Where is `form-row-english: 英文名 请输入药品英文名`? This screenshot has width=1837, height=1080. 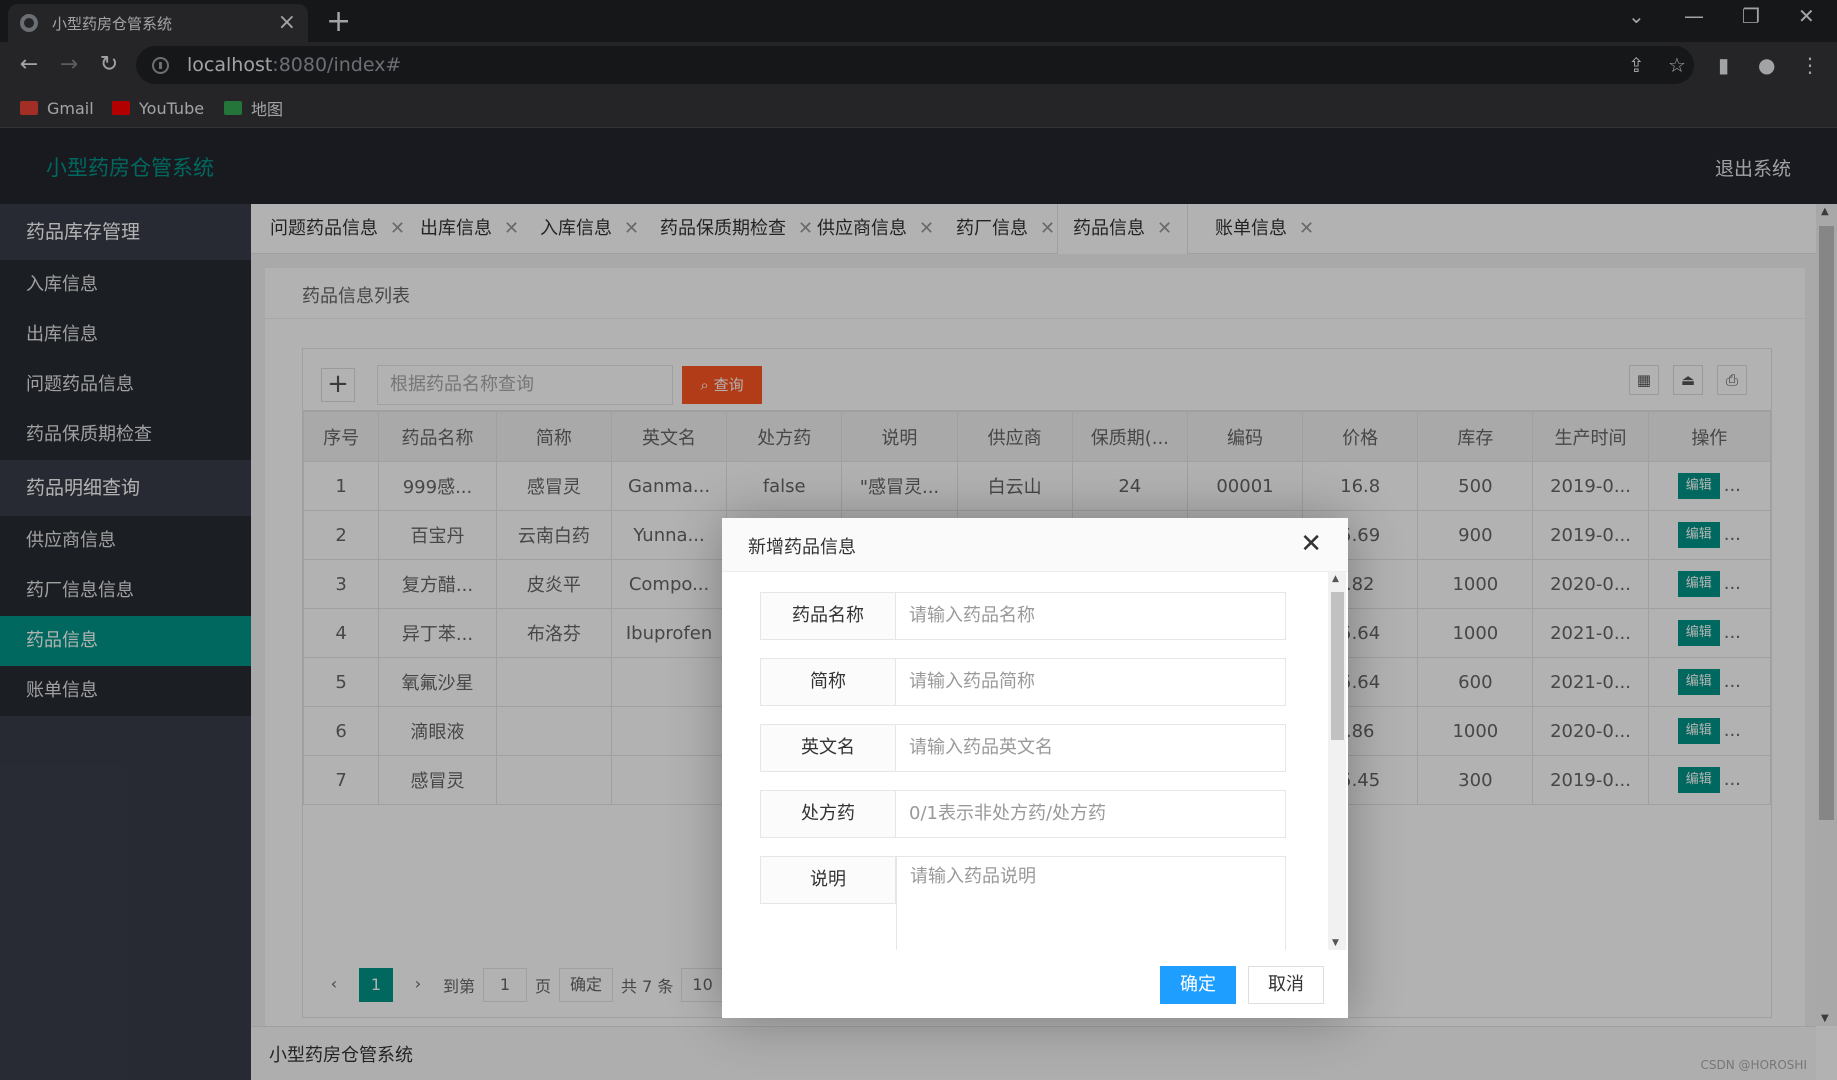
form-row-english: 英文名 请输入药品英文名 is located at coordinates (1023, 748).